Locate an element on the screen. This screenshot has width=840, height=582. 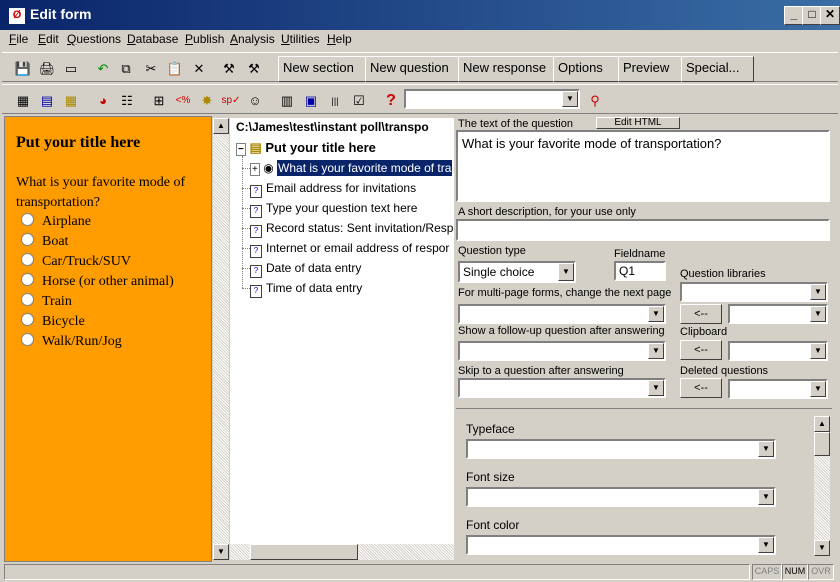
cut-icon: ✂ is located at coordinates (151, 69).